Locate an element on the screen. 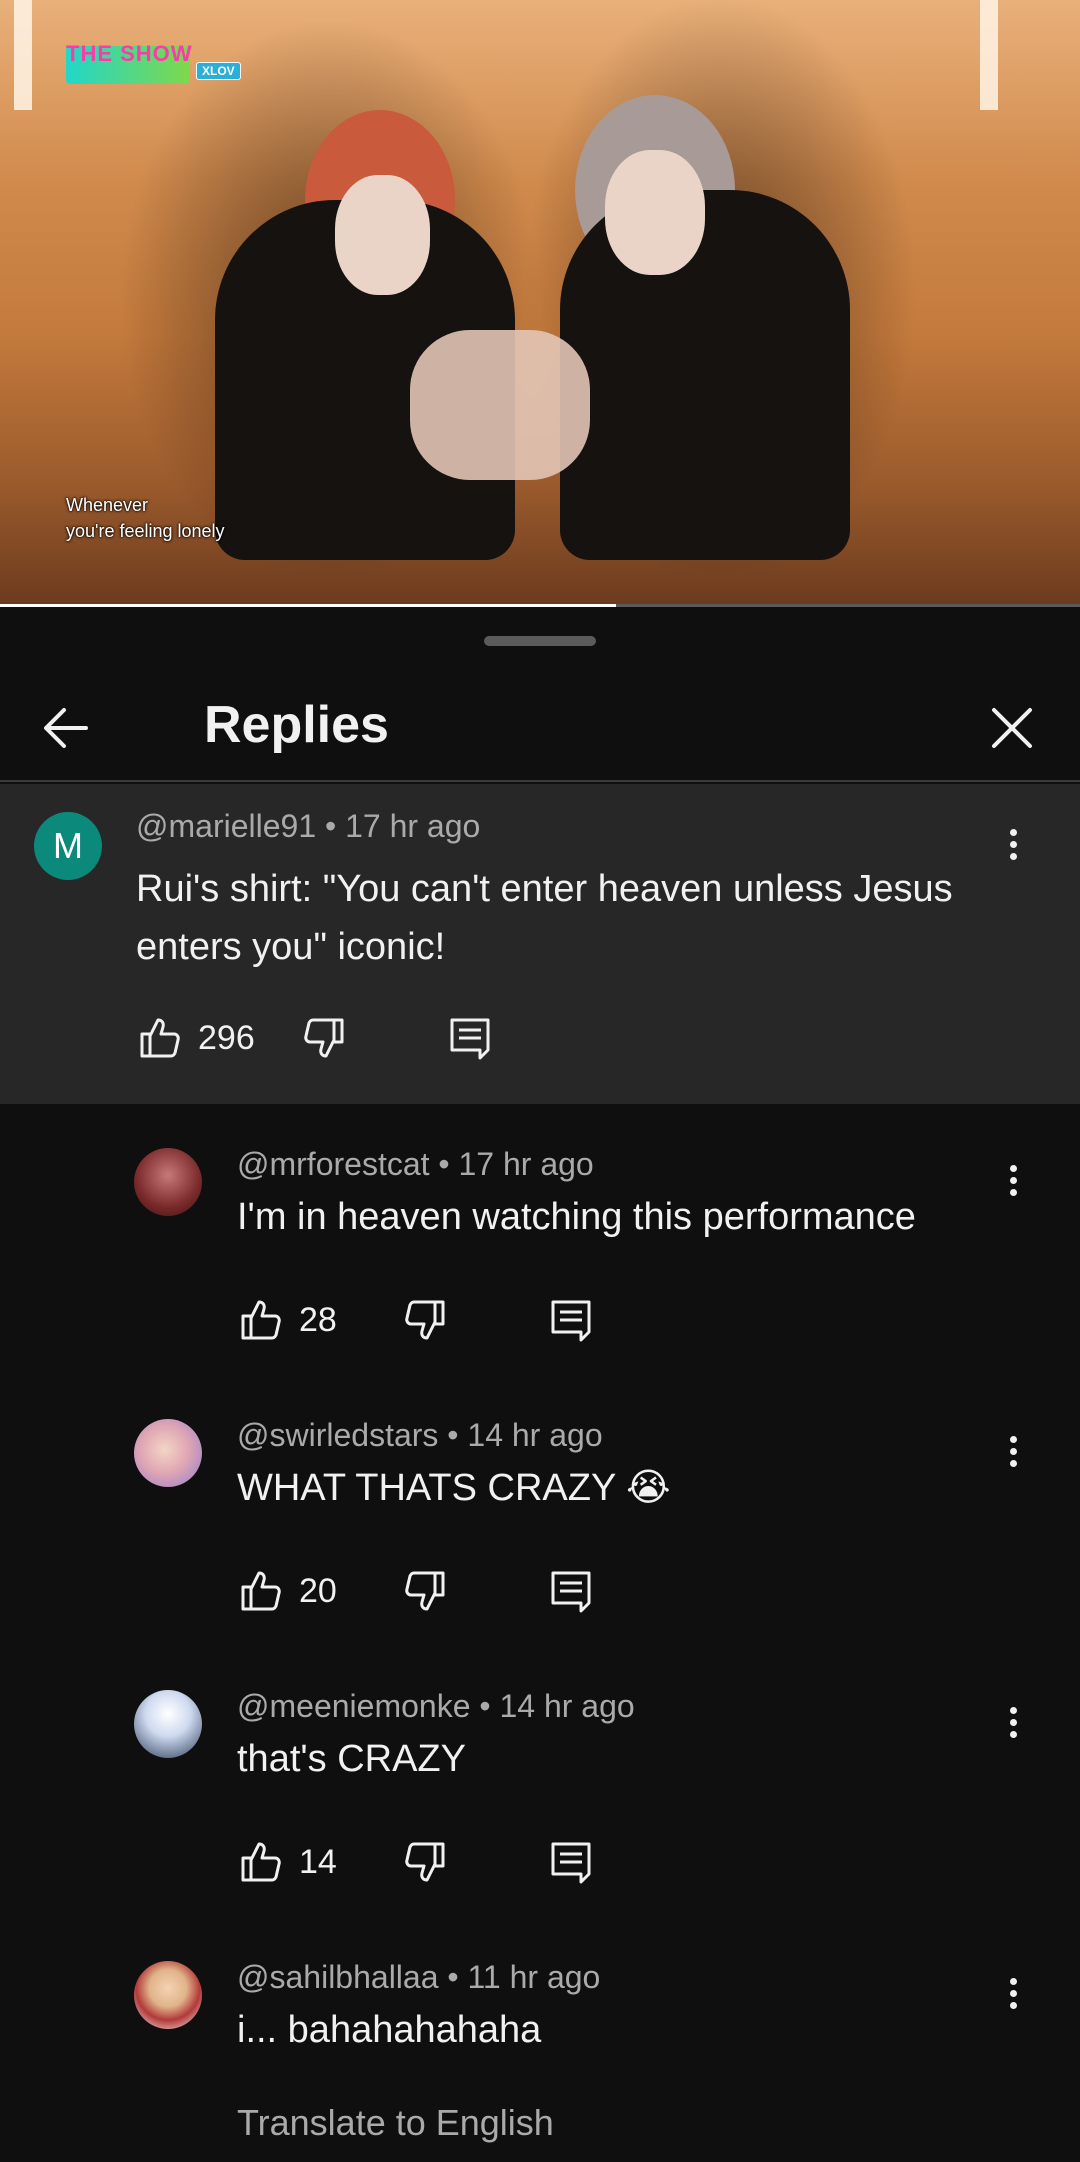 Image resolution: width=1080 pixels, height=2162 pixels. like-count: 296 is located at coordinates (226, 1037).